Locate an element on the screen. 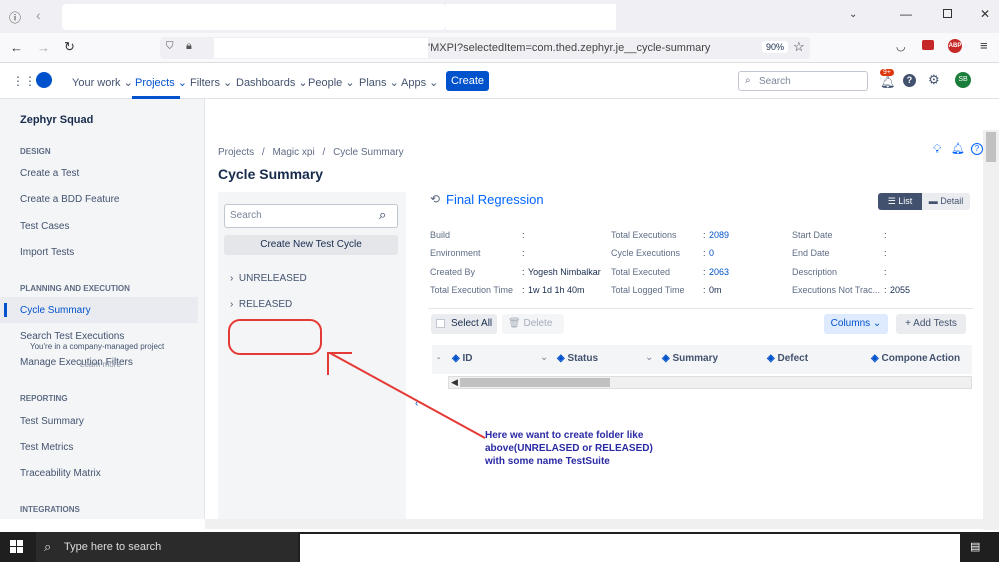 The image size is (999, 562). search-icon: ⌕ is located at coordinates (382, 215).